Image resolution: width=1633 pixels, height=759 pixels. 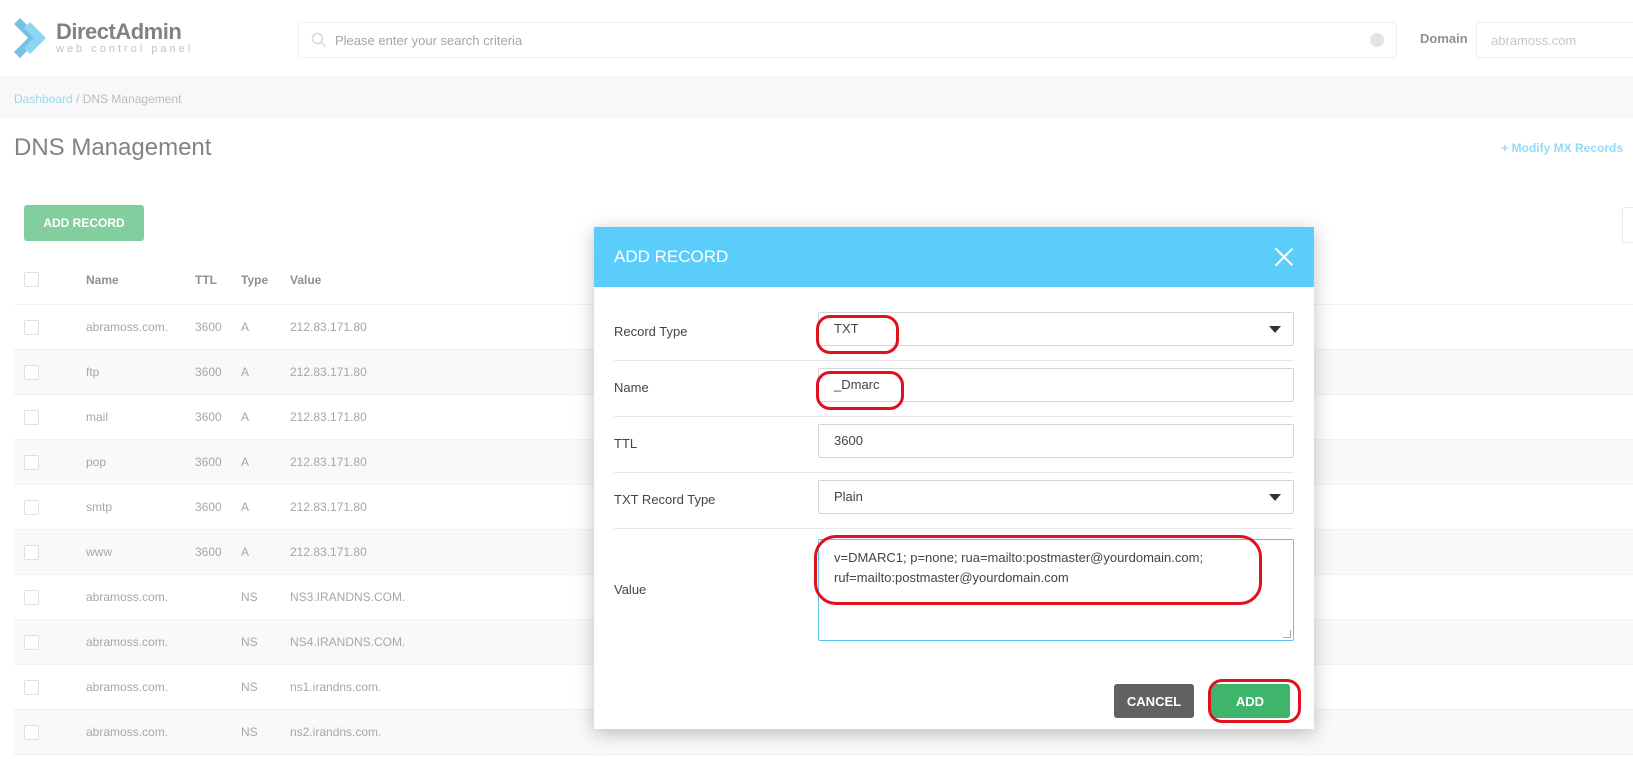 I want to click on record-type-label: Record Type, so click(x=651, y=331).